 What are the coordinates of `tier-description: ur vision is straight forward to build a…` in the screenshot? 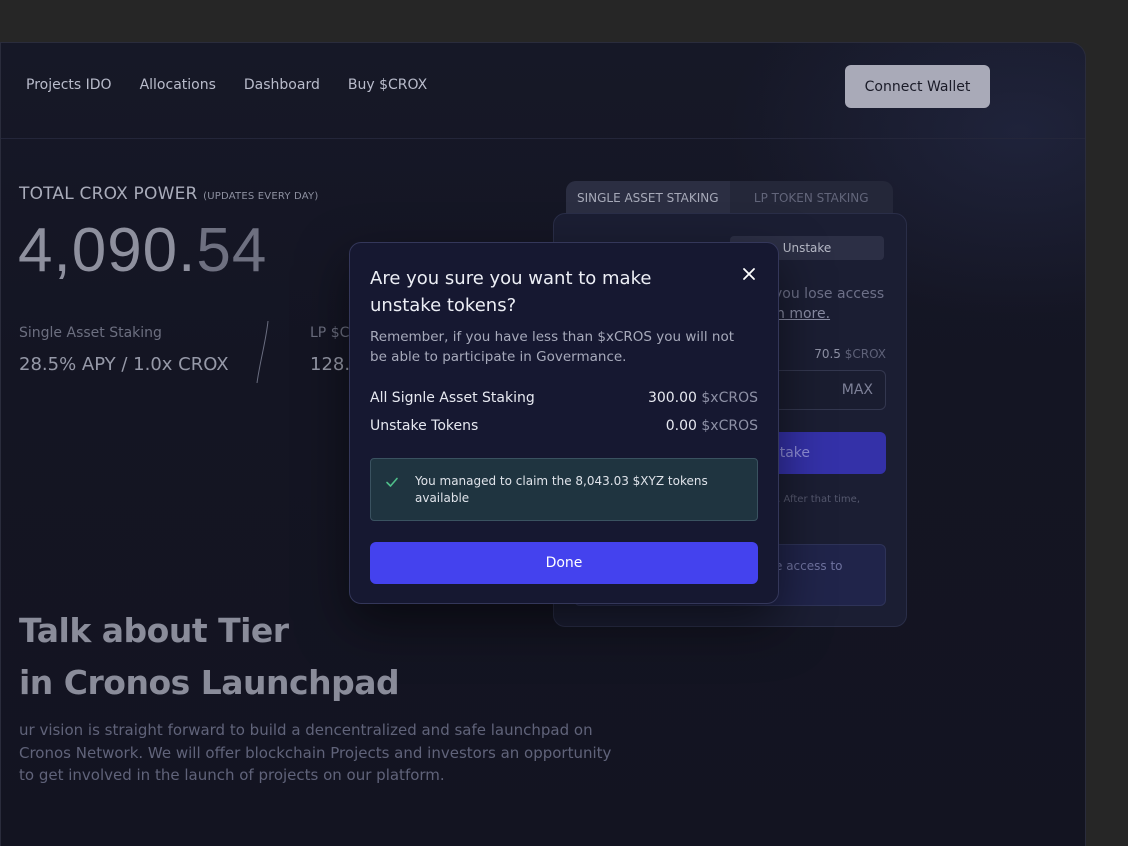 It's located at (315, 752).